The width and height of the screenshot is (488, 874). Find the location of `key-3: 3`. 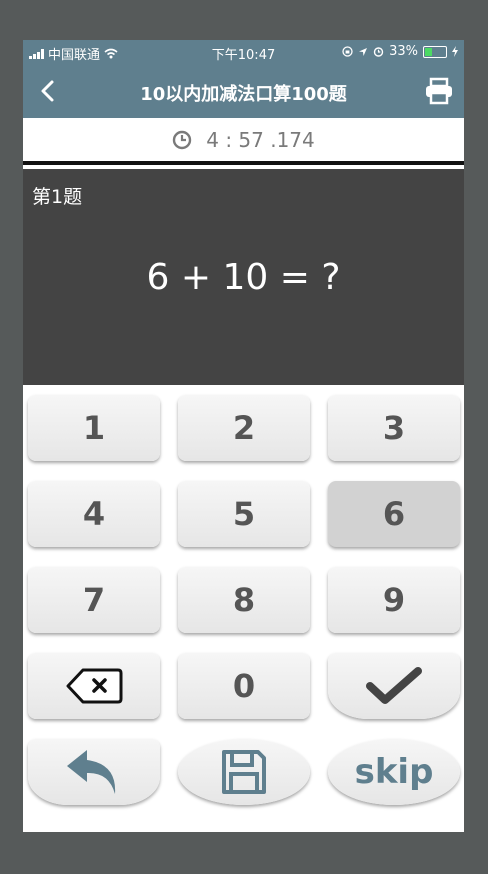

key-3: 3 is located at coordinates (394, 428).